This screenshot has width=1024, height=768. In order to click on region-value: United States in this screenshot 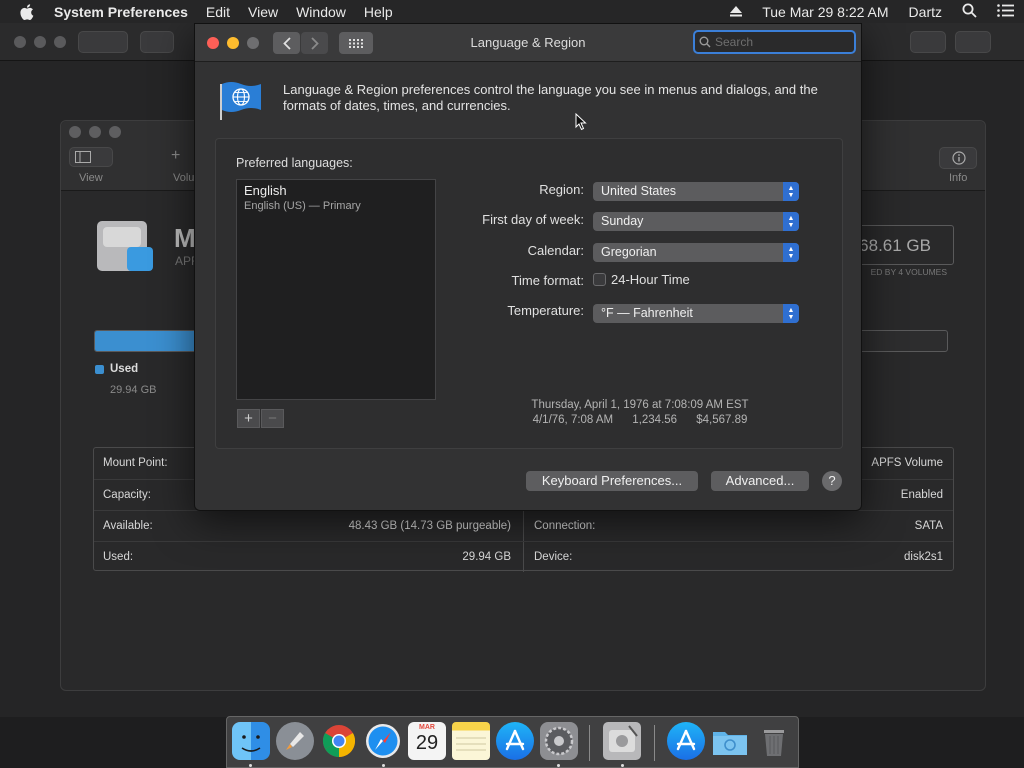, I will do `click(639, 191)`.